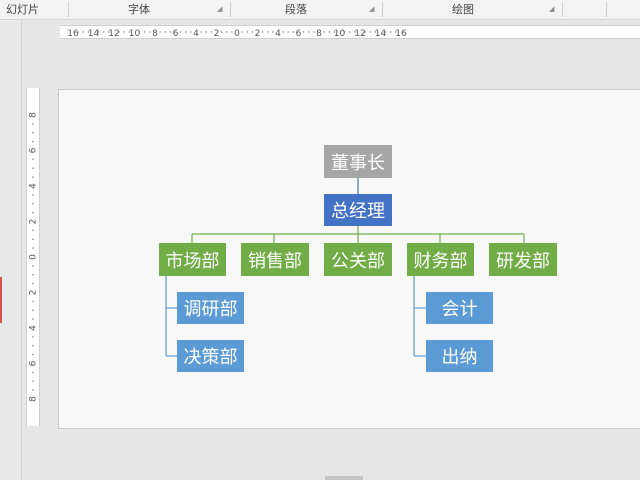  I want to click on org-node-general-manager: 总经理, so click(358, 210).